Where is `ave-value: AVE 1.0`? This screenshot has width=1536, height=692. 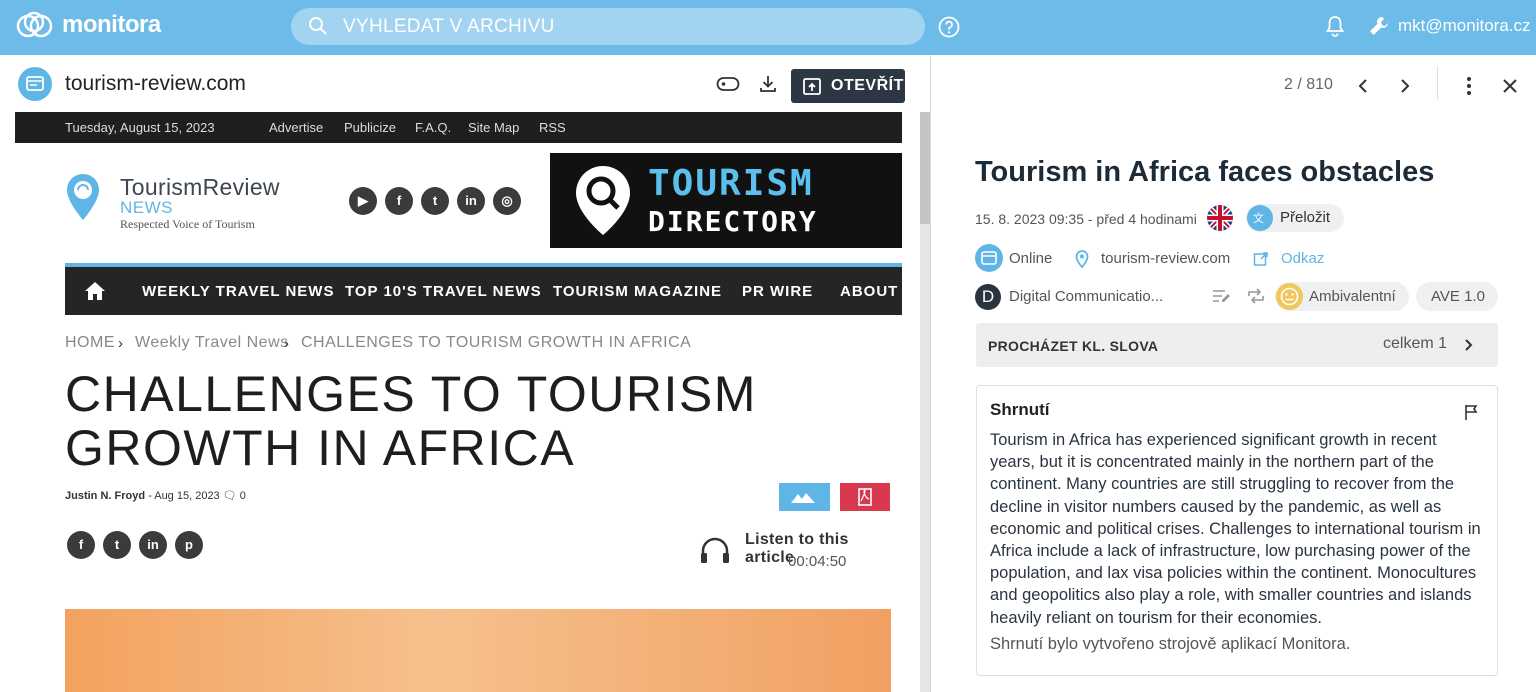 ave-value: AVE 1.0 is located at coordinates (1458, 296).